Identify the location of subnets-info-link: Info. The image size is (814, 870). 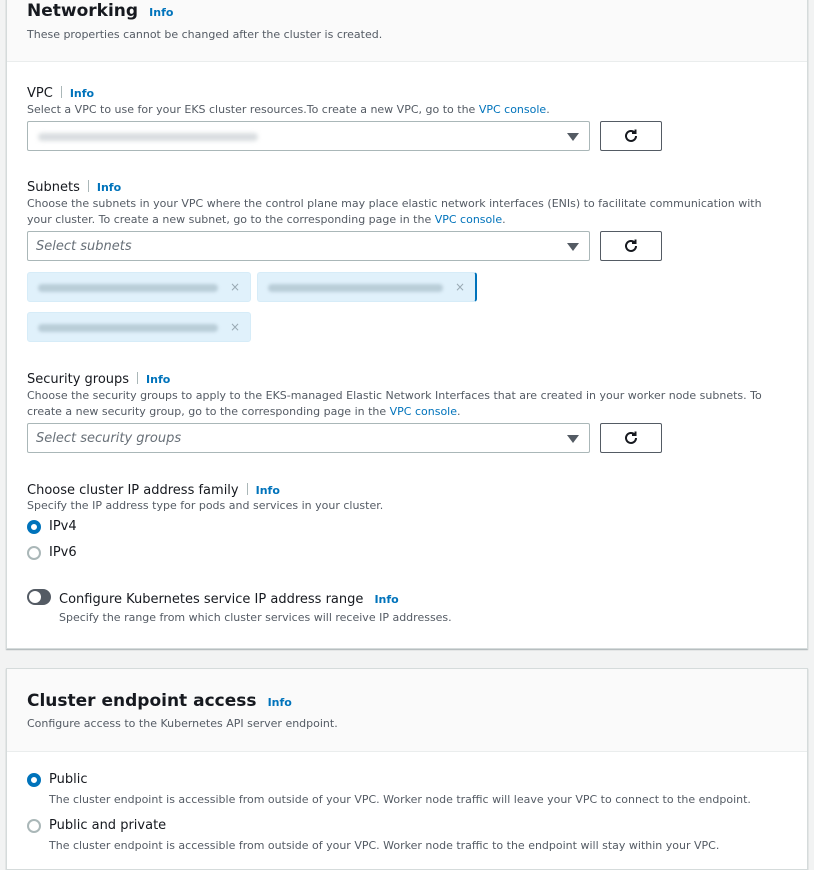
(109, 187).